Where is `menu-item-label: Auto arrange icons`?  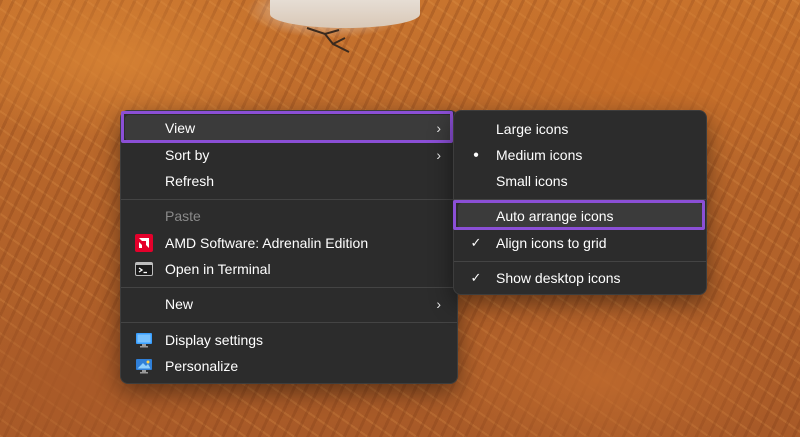 menu-item-label: Auto arrange icons is located at coordinates (555, 216).